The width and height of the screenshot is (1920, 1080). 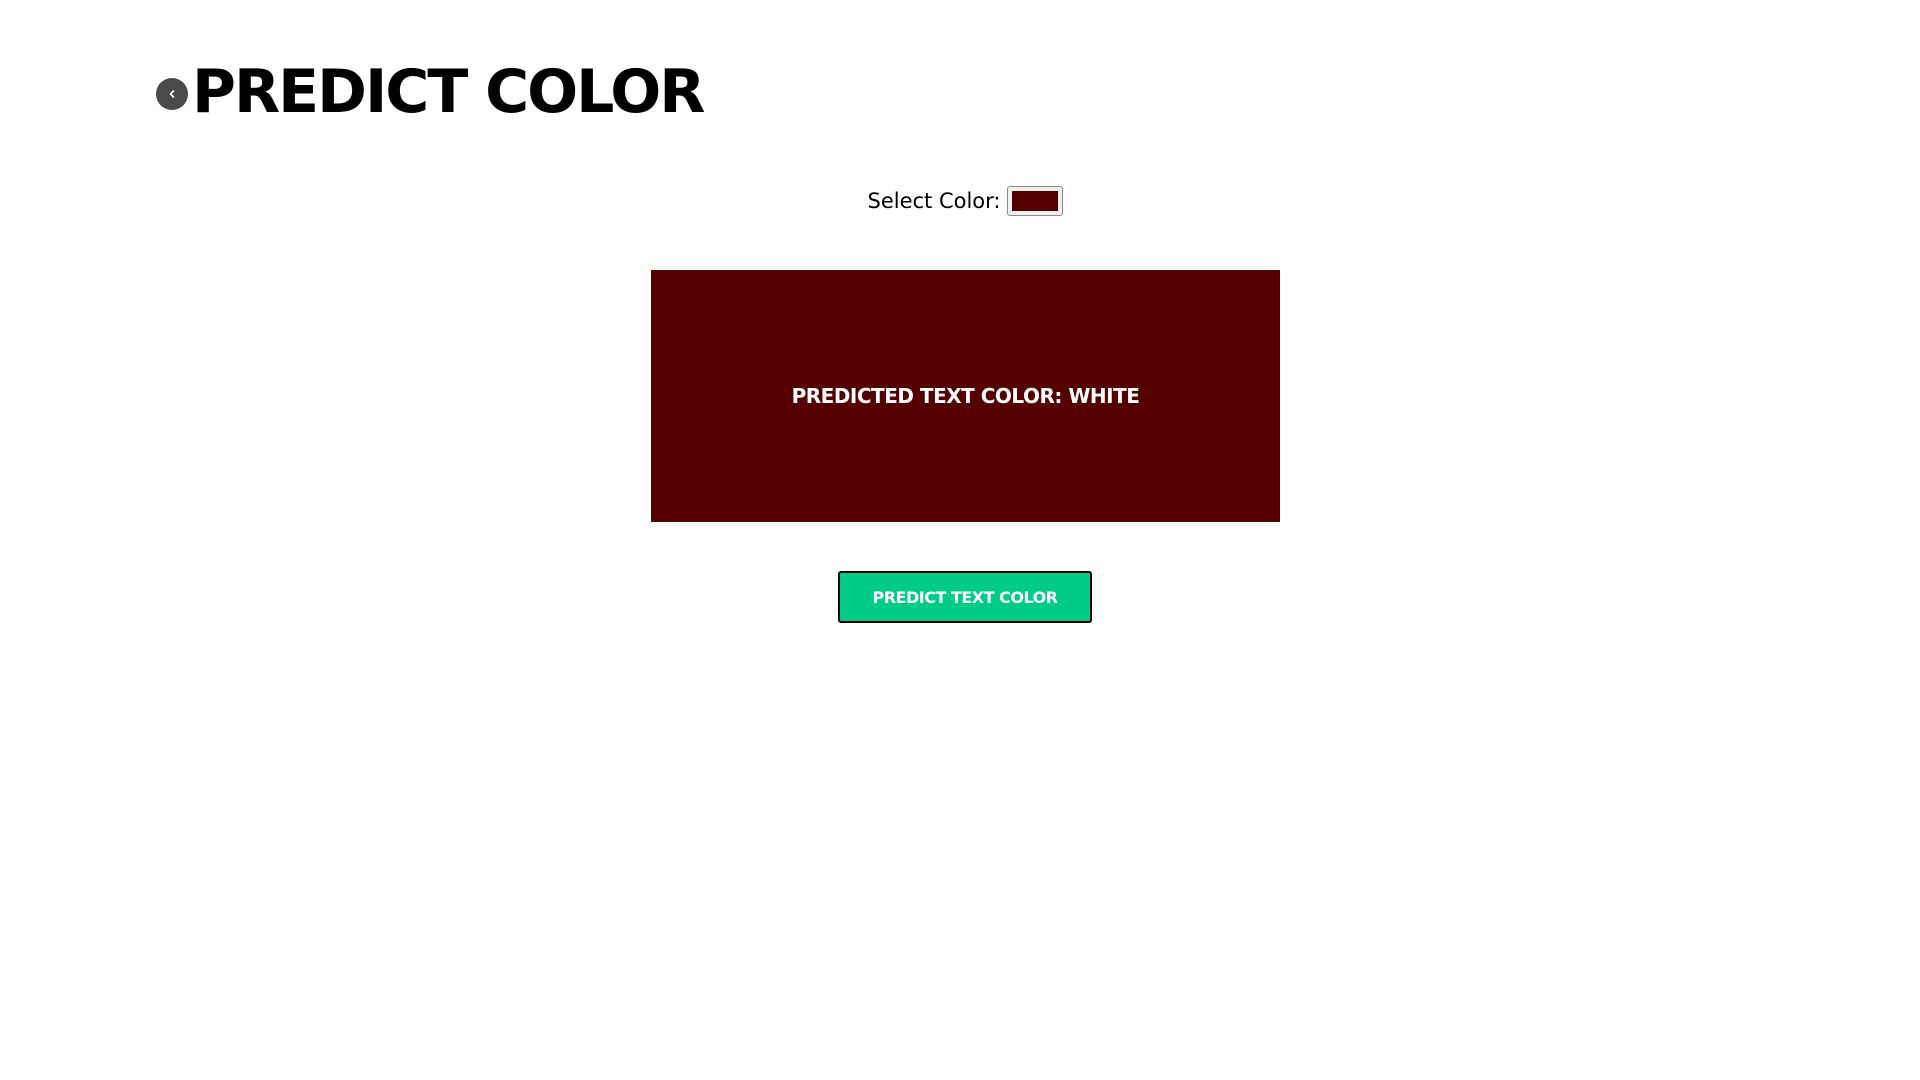 I want to click on color-picker-input, so click(x=1034, y=201).